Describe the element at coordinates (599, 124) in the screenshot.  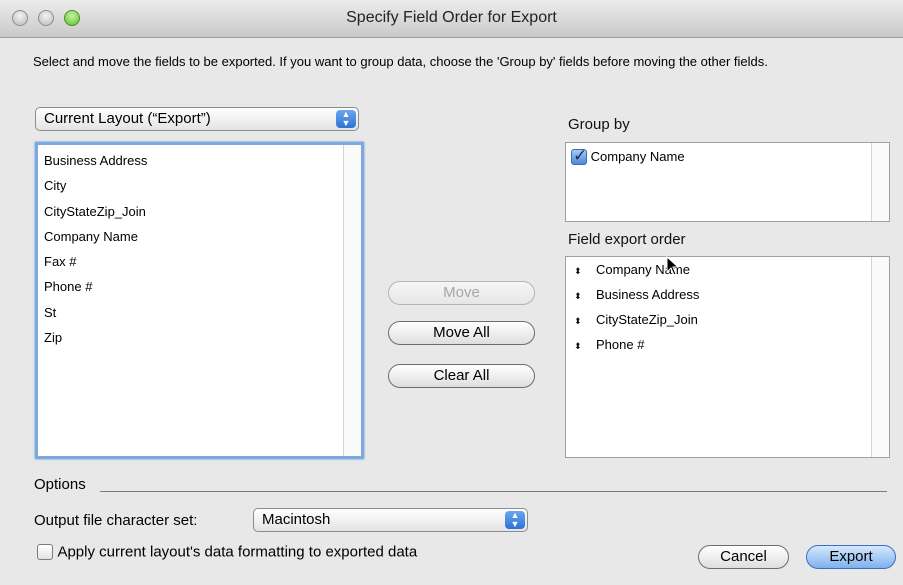
I see `group-by-heading: Group by` at that location.